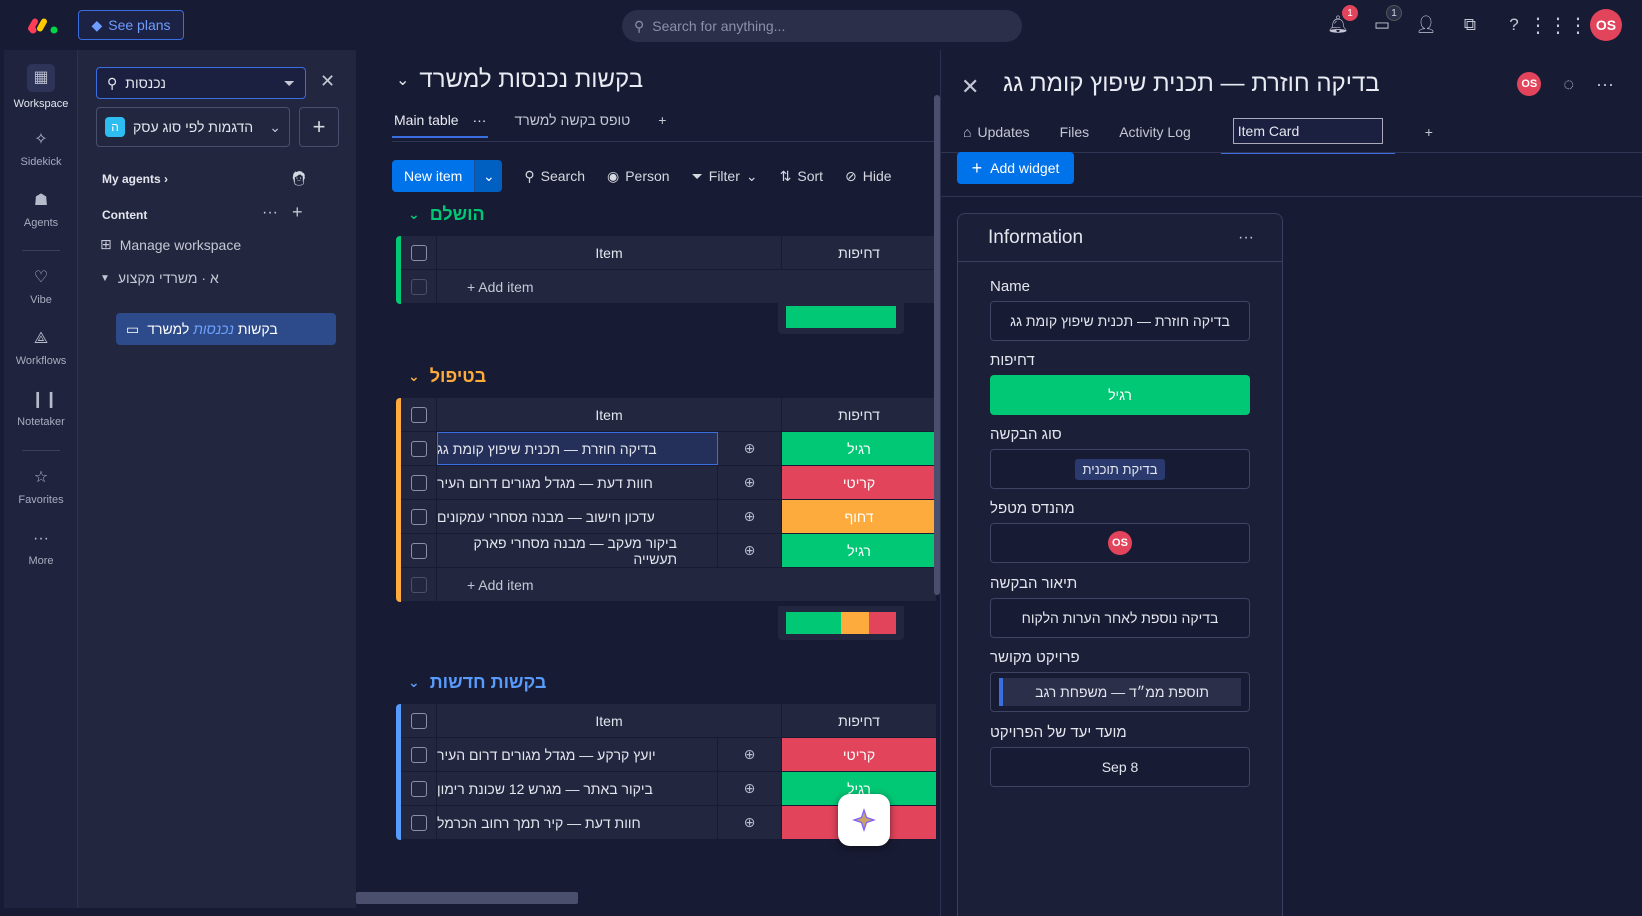 Image resolution: width=1642 pixels, height=916 pixels. What do you see at coordinates (801, 176) in the screenshot?
I see `sort-button: ⇅ Sort` at bounding box center [801, 176].